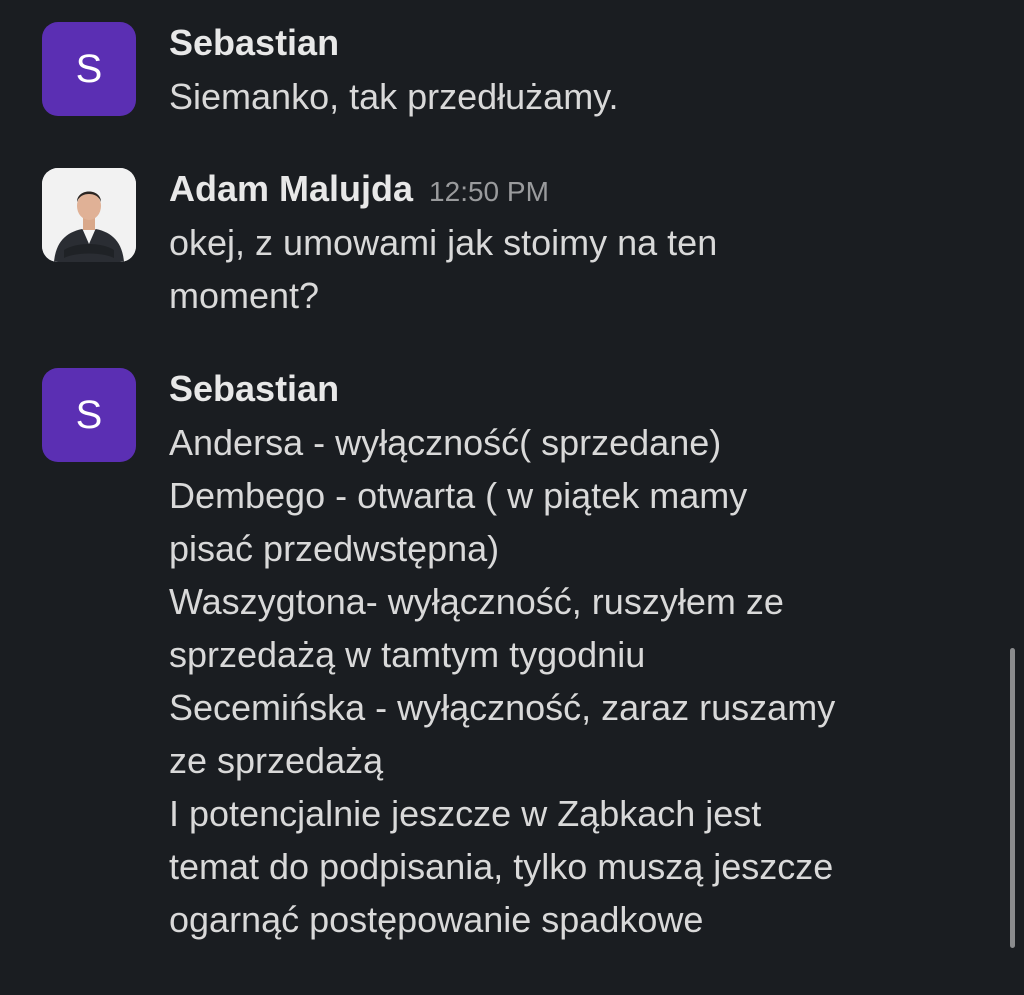 This screenshot has height=995, width=1024. Describe the element at coordinates (436, 919) in the screenshot. I see `message-text-line: ogarnąć postępowanie spadkowe` at that location.